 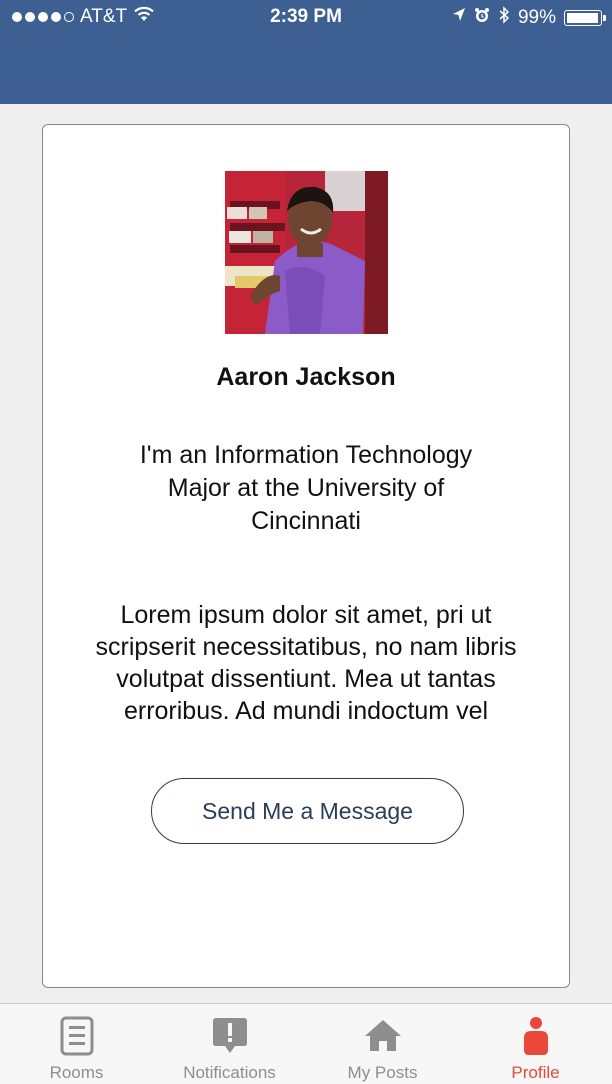 I want to click on send-message-button: Send Me a Message, so click(x=307, y=811).